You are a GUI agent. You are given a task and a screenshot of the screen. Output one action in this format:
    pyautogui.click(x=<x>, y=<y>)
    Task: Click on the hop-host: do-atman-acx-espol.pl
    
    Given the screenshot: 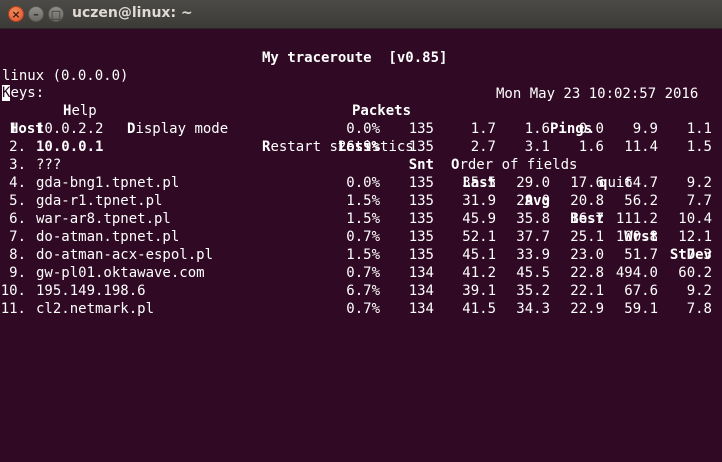 What is the action you would take?
    pyautogui.click(x=125, y=255)
    